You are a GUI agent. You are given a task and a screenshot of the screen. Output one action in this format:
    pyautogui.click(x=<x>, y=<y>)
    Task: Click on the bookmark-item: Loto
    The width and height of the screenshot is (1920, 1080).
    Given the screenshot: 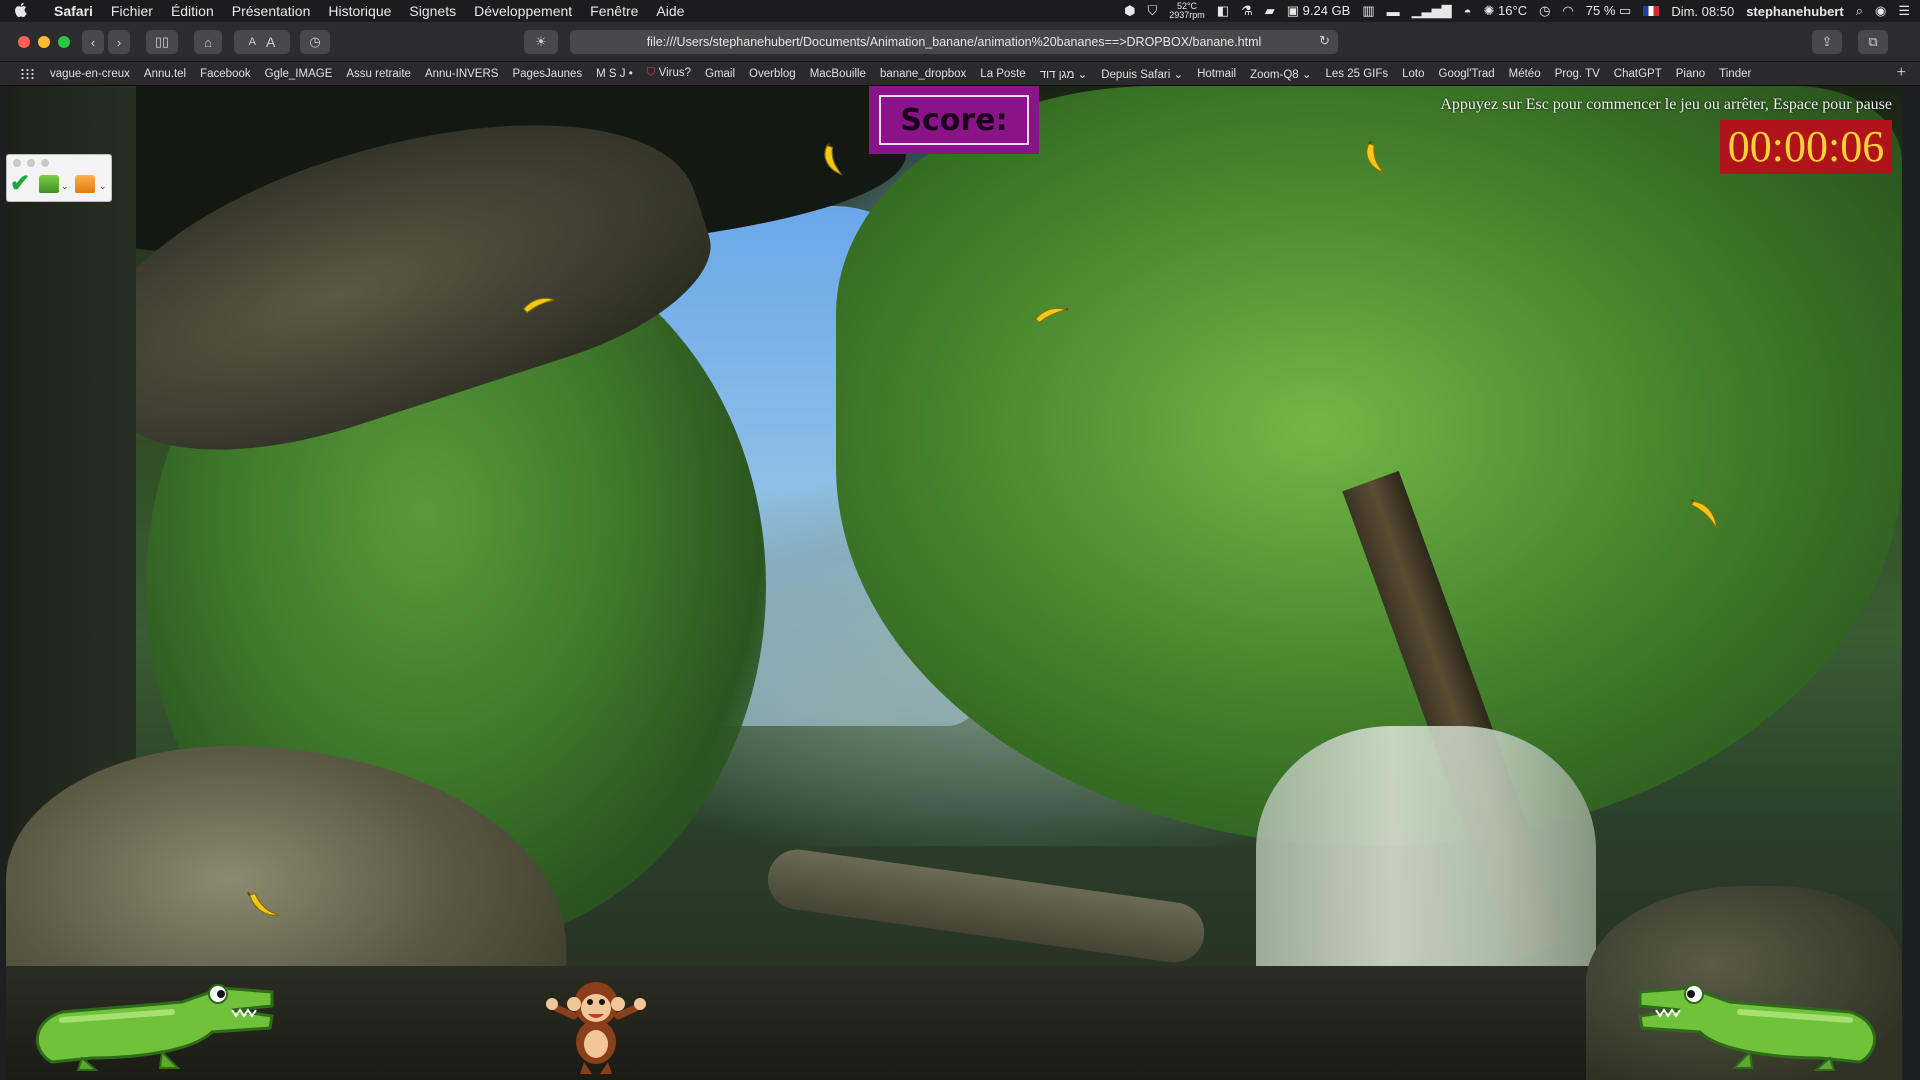 What is the action you would take?
    pyautogui.click(x=1413, y=74)
    